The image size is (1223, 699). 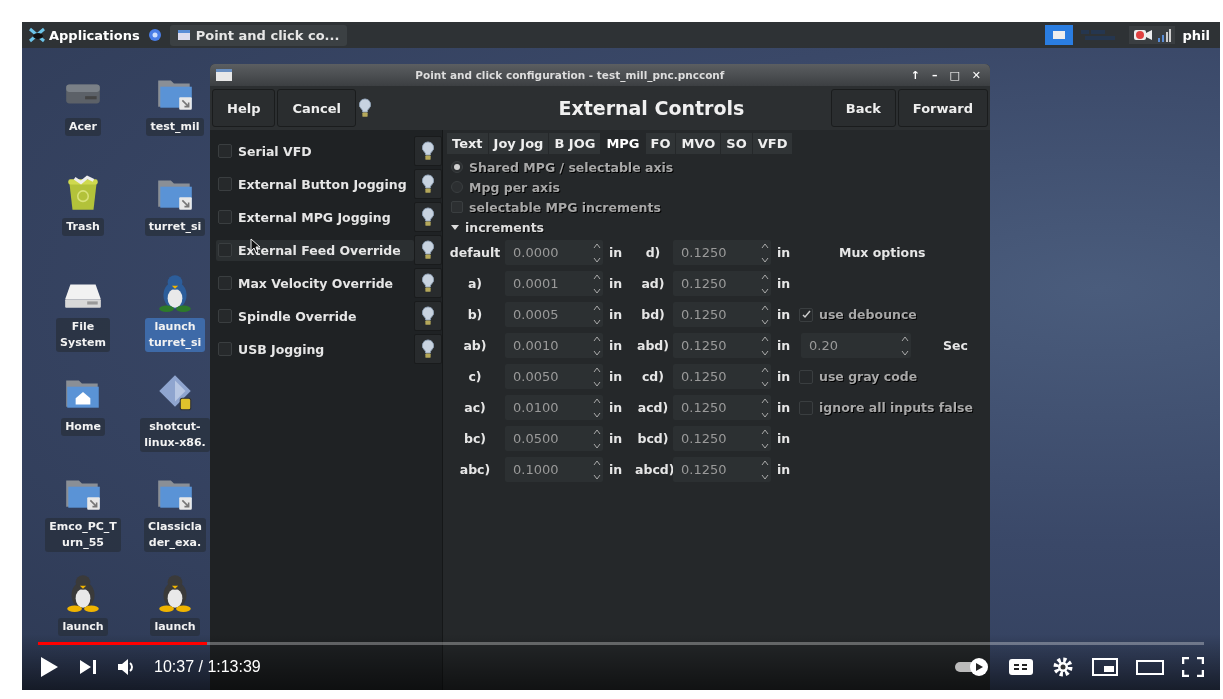 What do you see at coordinates (554, 345) in the screenshot?
I see `spin-field: 0.0010` at bounding box center [554, 345].